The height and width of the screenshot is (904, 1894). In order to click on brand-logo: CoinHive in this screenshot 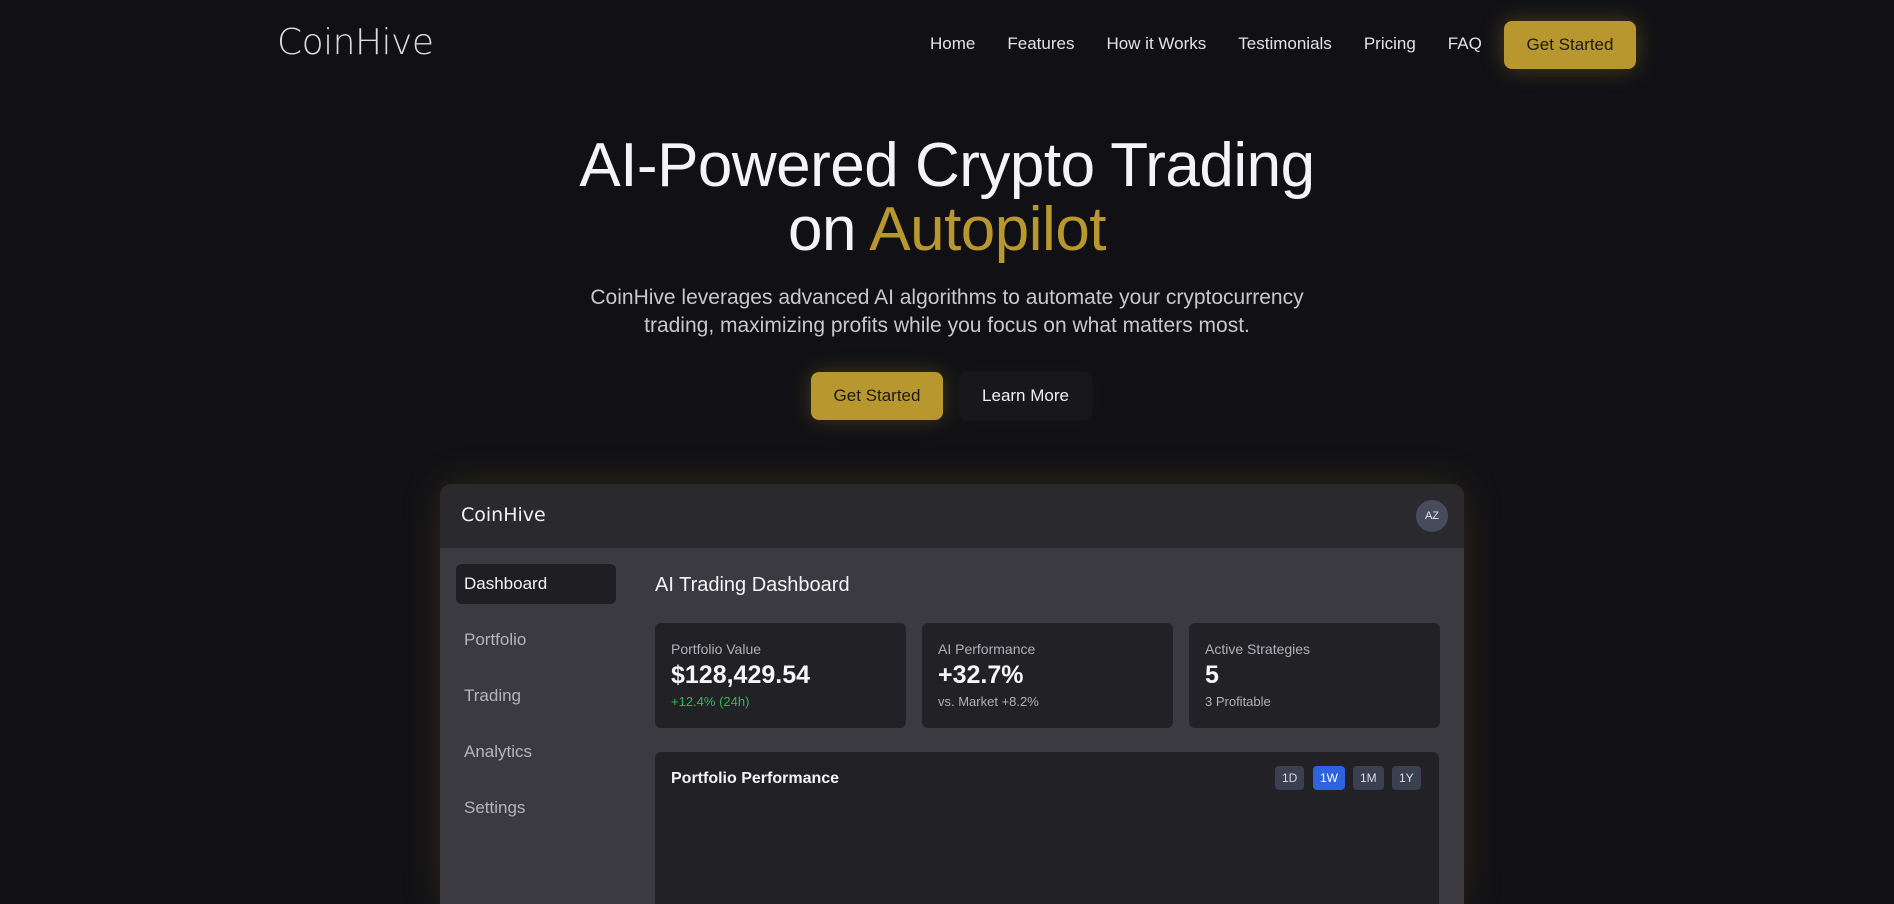, I will do `click(355, 42)`.